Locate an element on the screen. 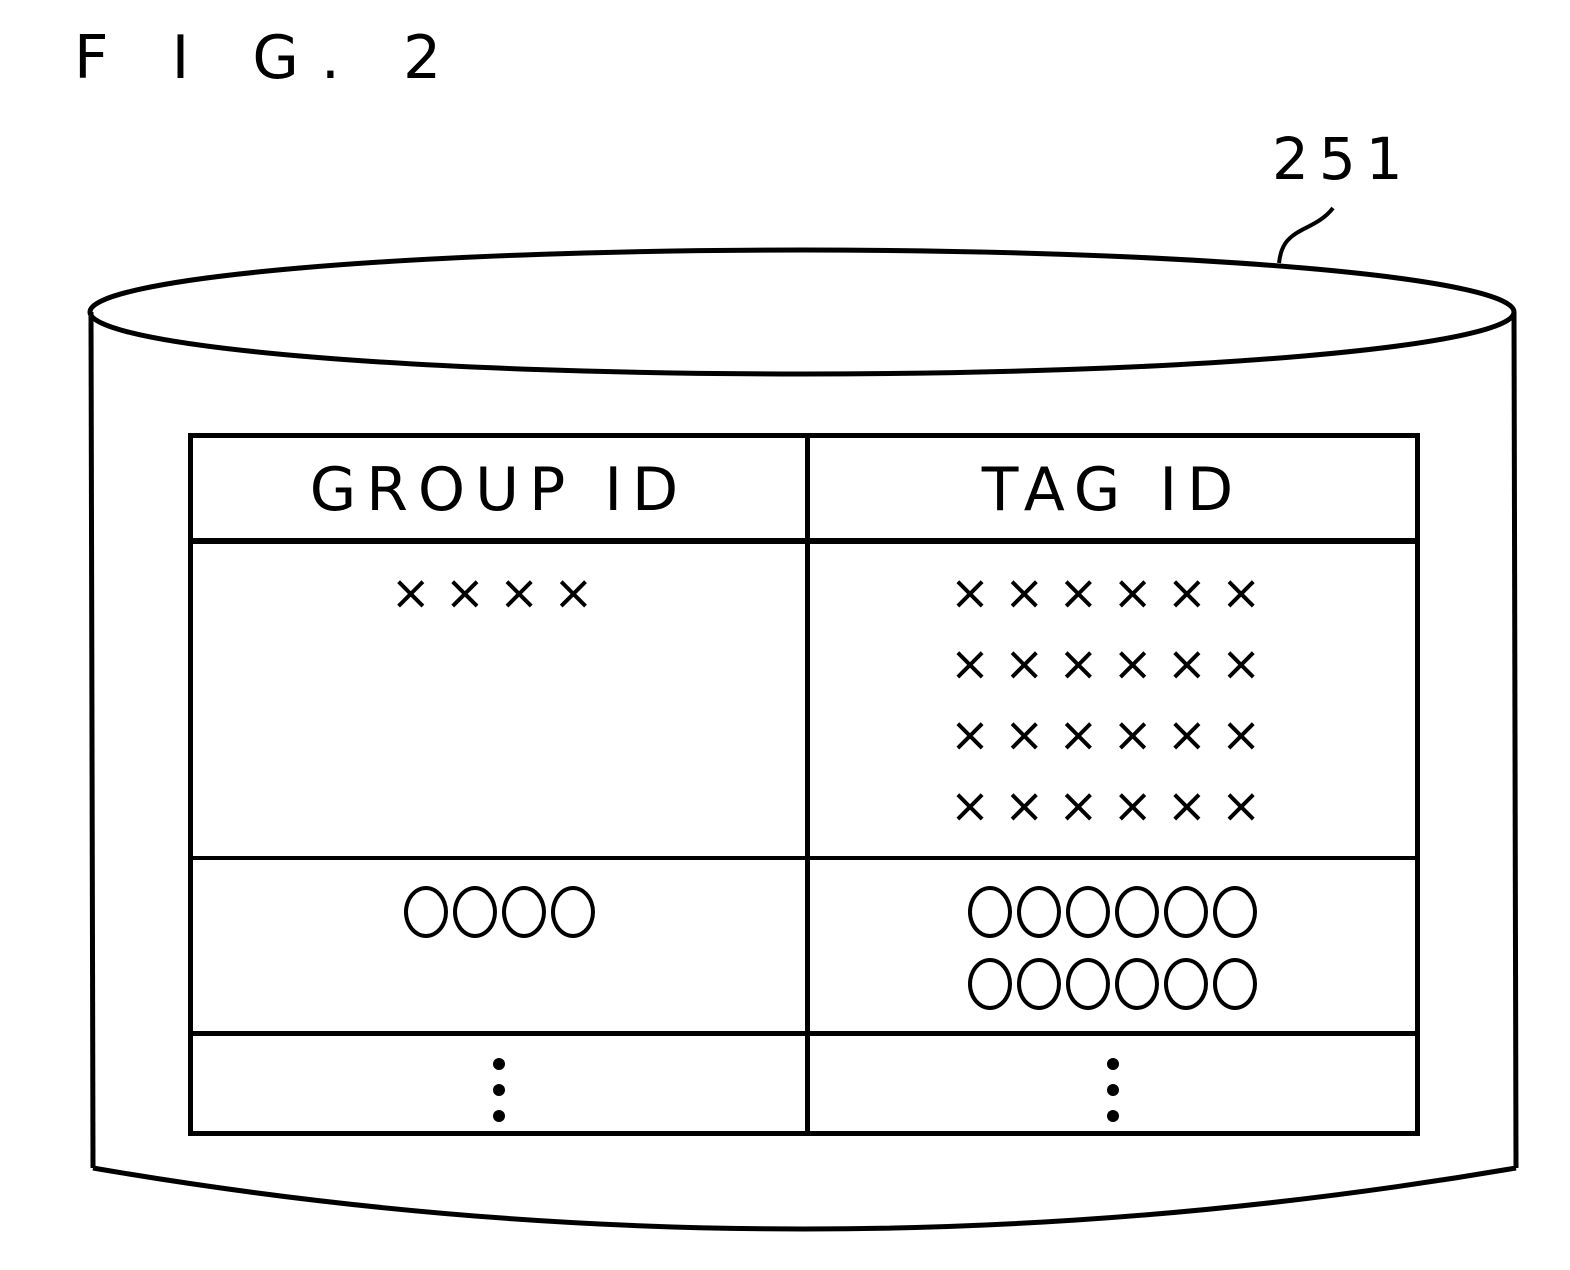 The width and height of the screenshot is (1570, 1270). tag-id-ellipsis is located at coordinates (1112, 1090).